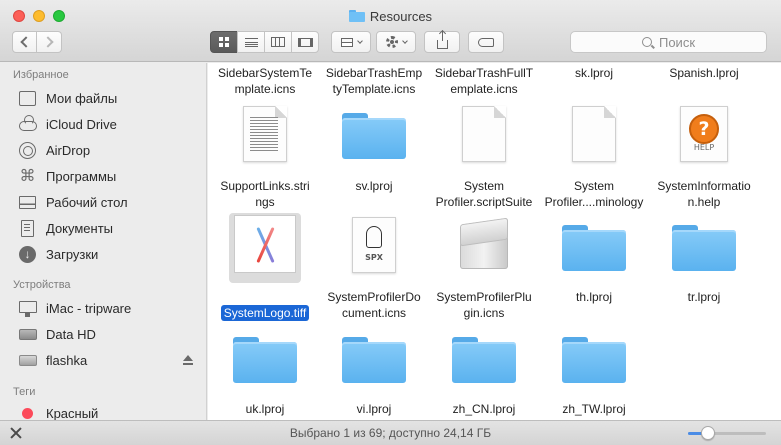 The width and height of the screenshot is (781, 445). I want to click on share-icon, so click(442, 40).